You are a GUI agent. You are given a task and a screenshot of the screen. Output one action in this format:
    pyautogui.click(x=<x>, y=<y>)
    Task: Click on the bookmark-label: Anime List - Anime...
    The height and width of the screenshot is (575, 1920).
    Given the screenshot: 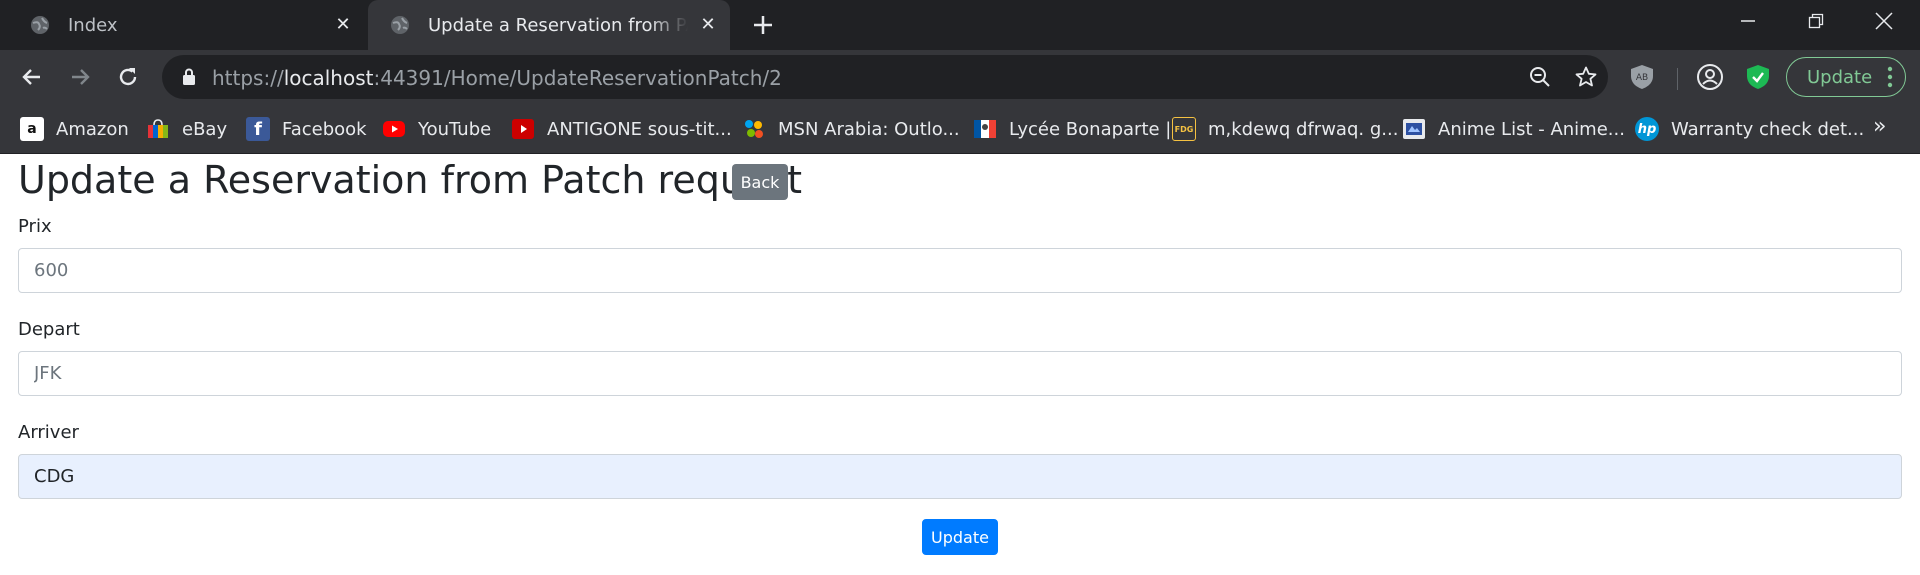 What is the action you would take?
    pyautogui.click(x=1531, y=129)
    